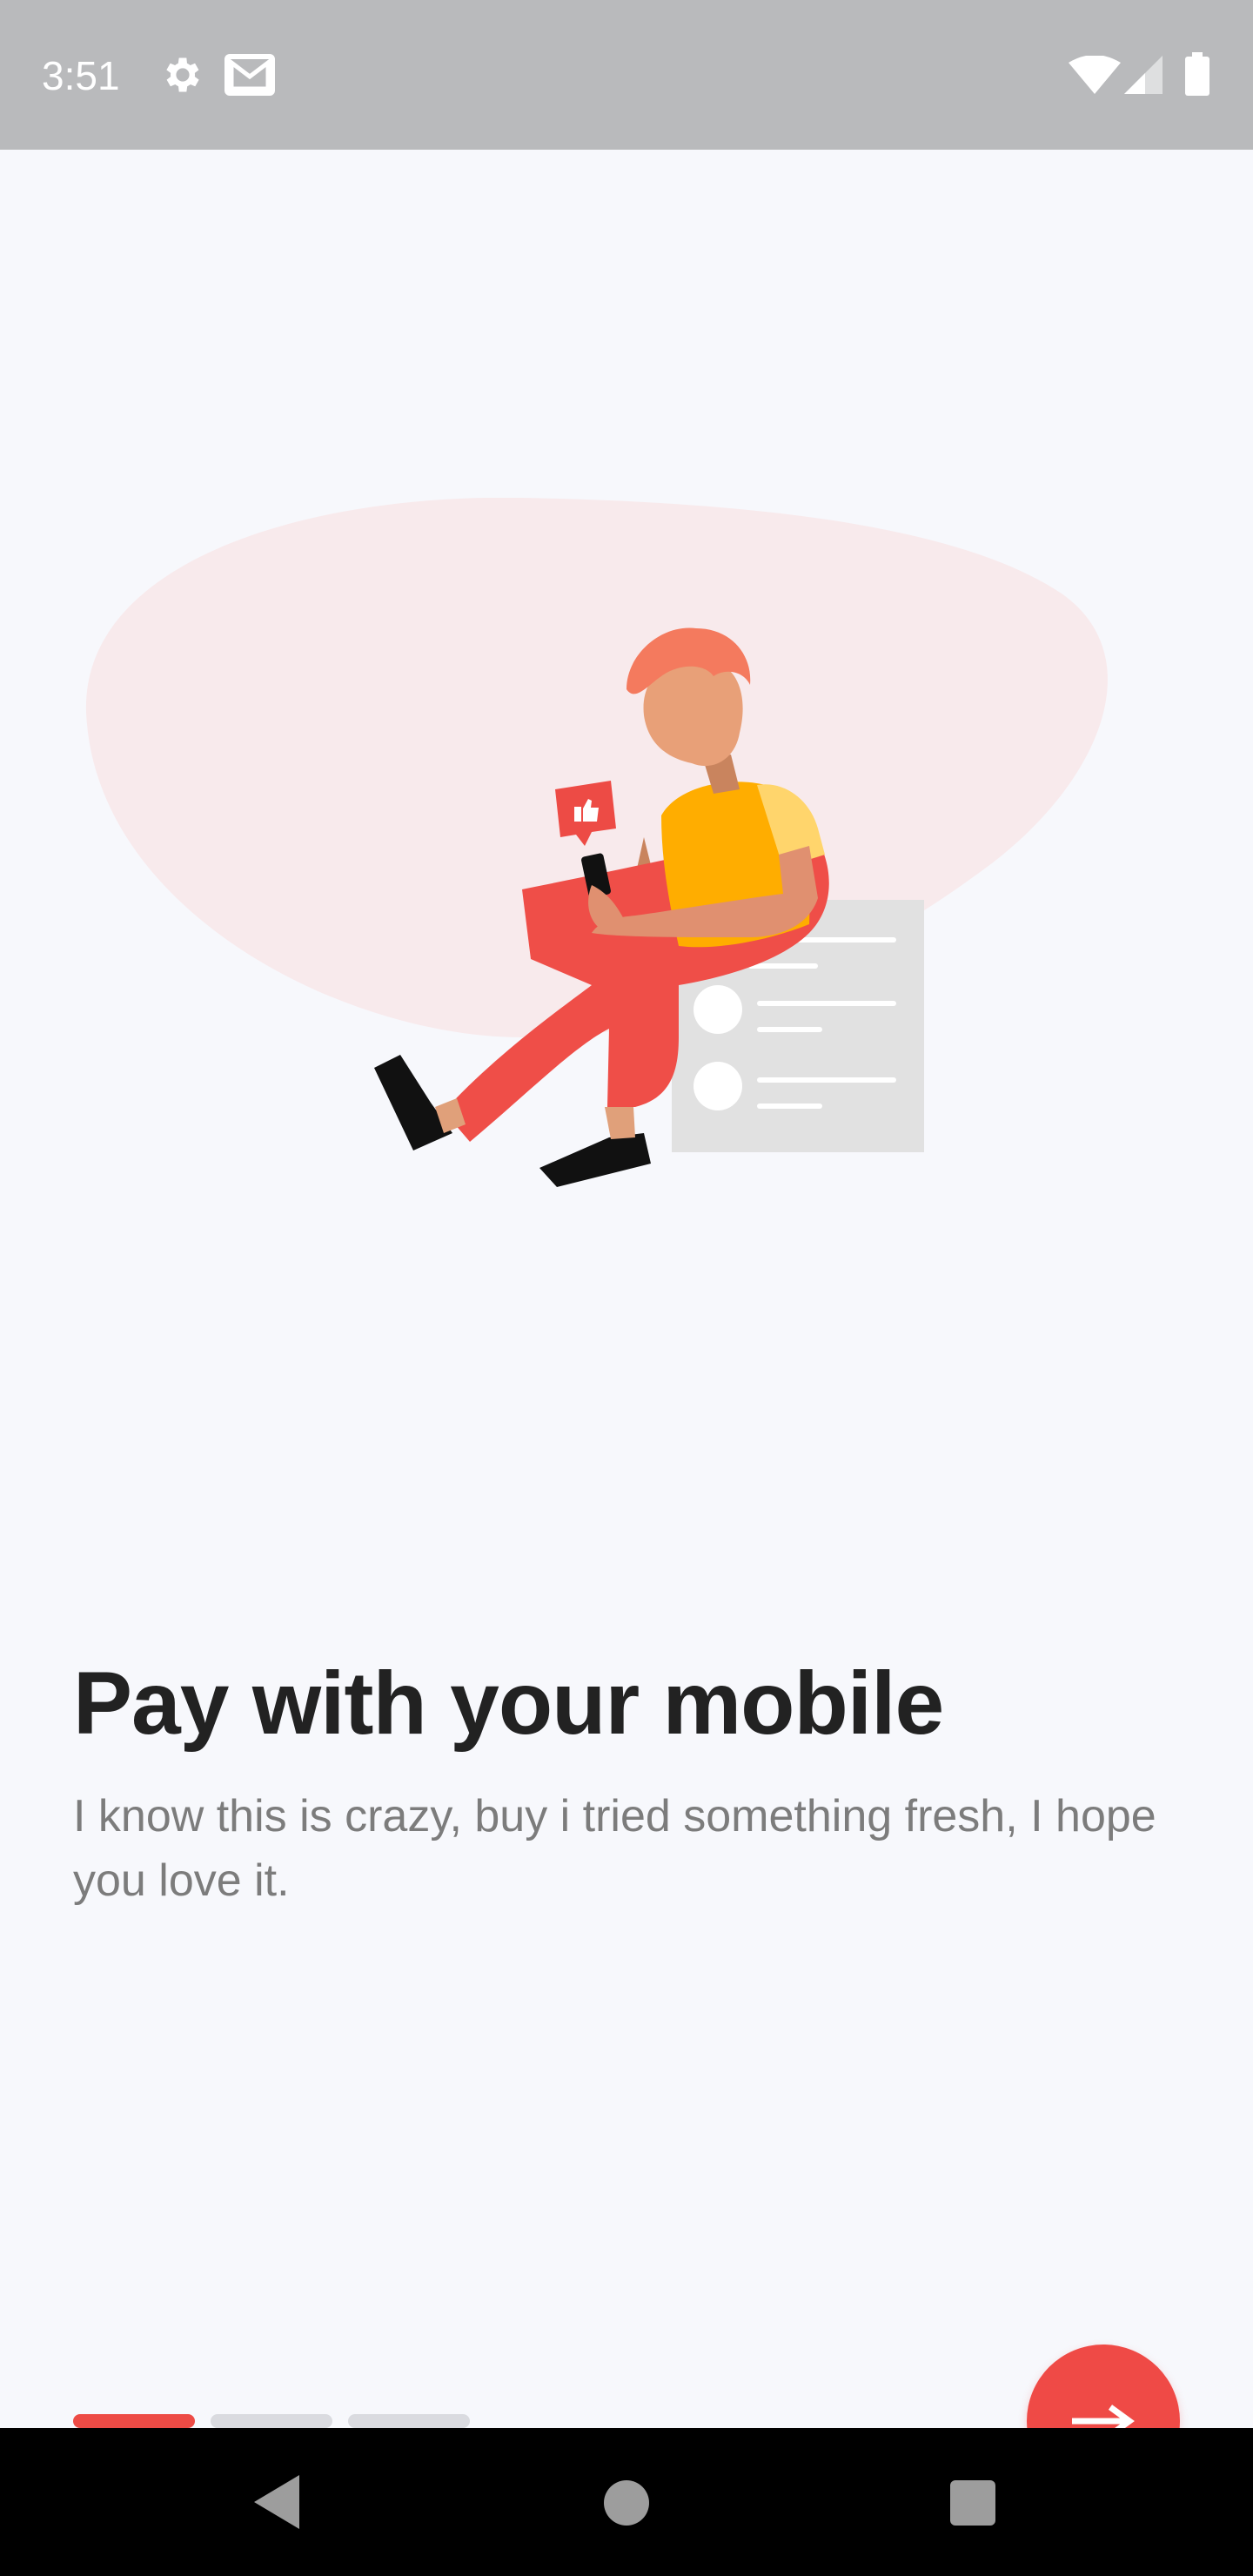  Describe the element at coordinates (972, 2503) in the screenshot. I see `recents-icon` at that location.